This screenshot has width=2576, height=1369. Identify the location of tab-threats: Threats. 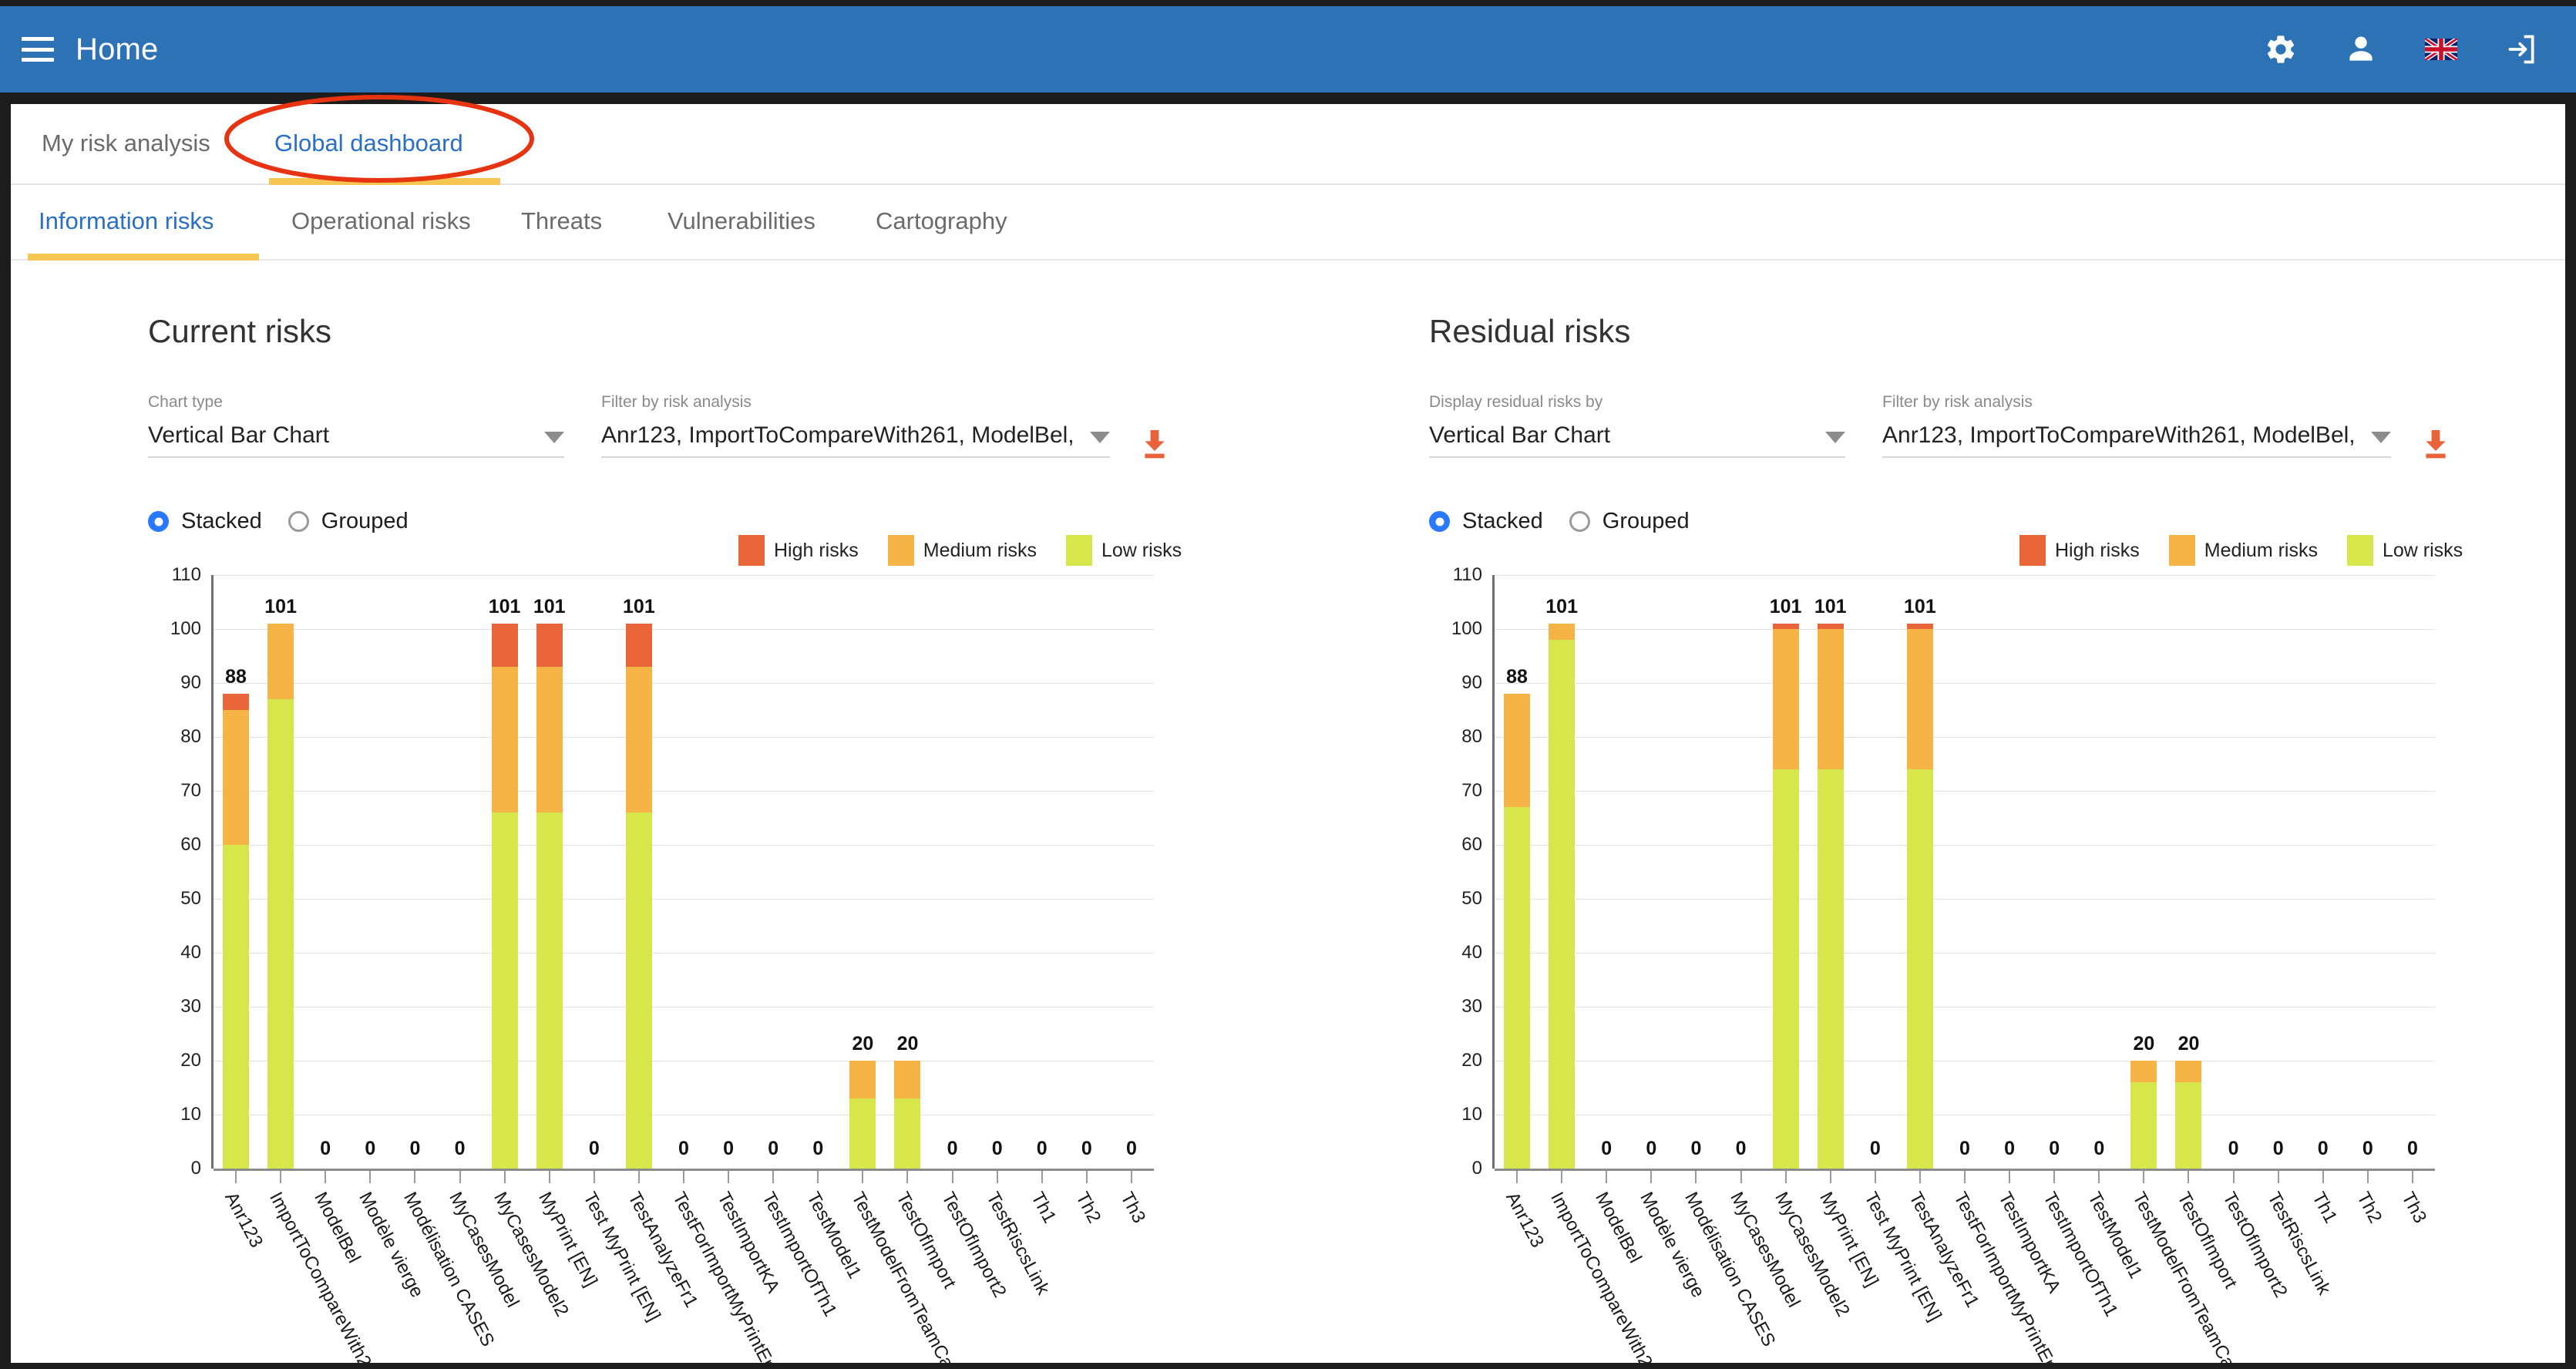
(561, 221).